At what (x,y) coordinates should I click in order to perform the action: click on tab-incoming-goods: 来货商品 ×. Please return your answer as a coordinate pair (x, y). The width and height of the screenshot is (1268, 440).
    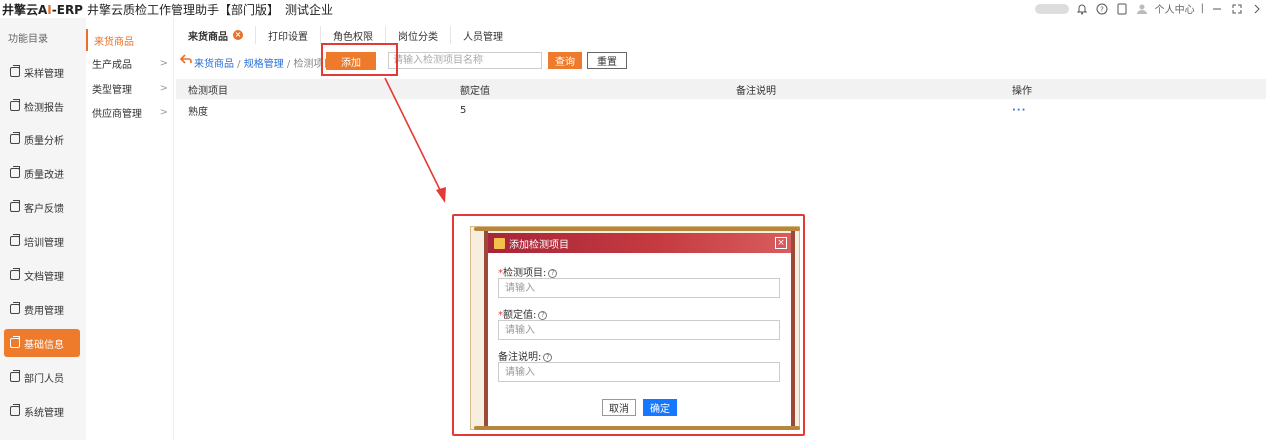
    Looking at the image, I should click on (216, 35).